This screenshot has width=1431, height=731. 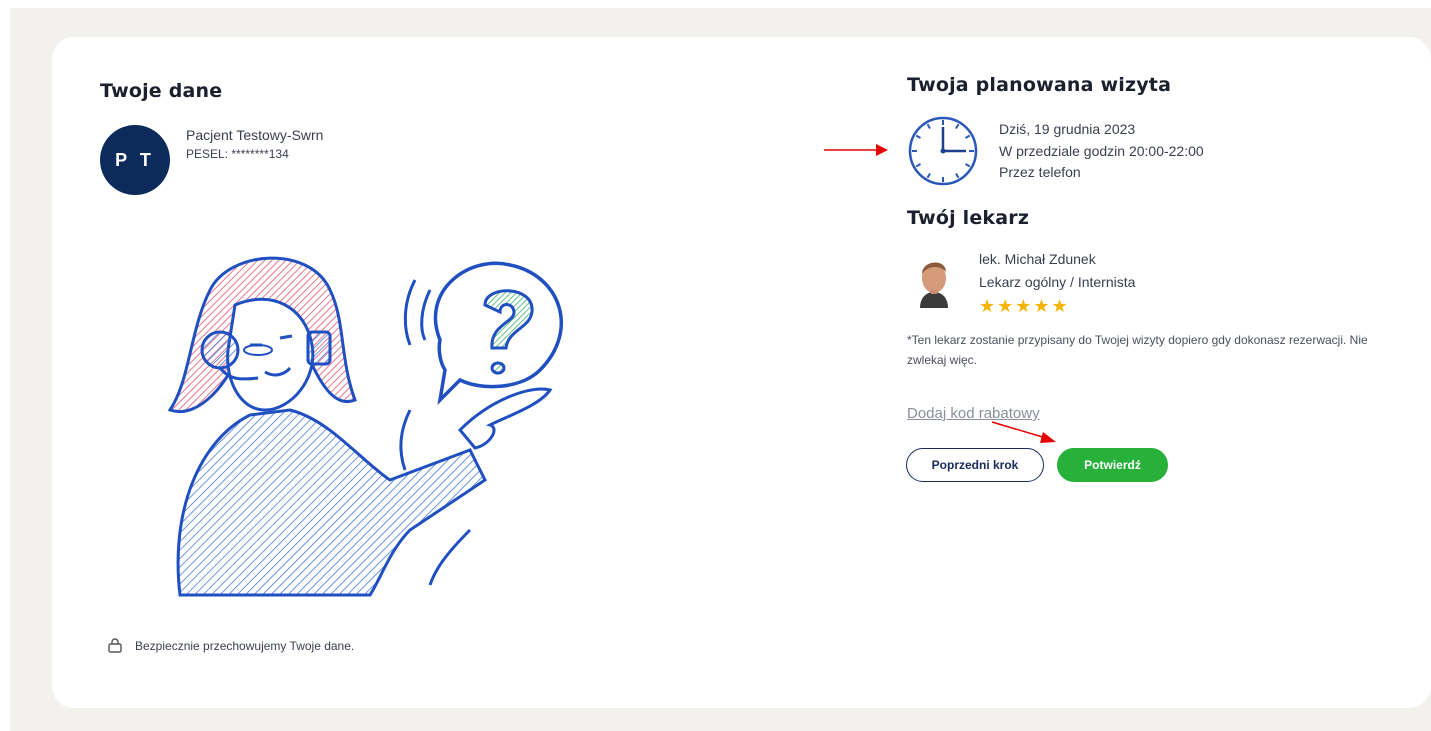 What do you see at coordinates (1040, 172) in the screenshot?
I see `visit-channel: Przez telefon` at bounding box center [1040, 172].